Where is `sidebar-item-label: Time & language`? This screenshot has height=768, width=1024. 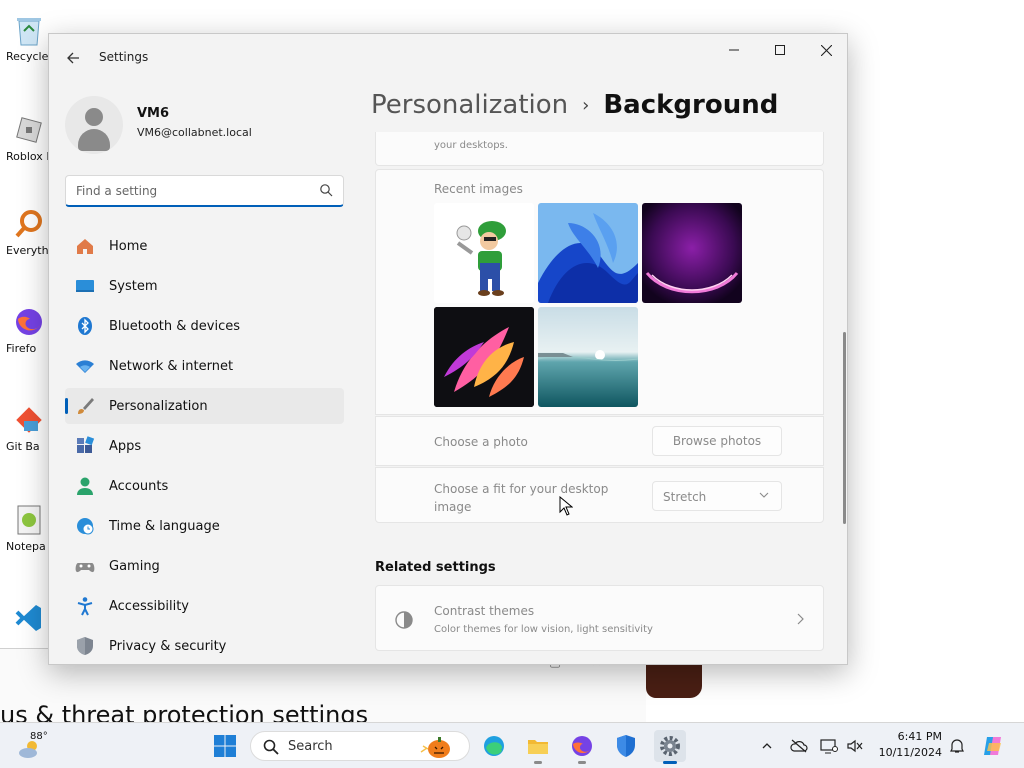
sidebar-item-label: Time & language is located at coordinates (164, 526).